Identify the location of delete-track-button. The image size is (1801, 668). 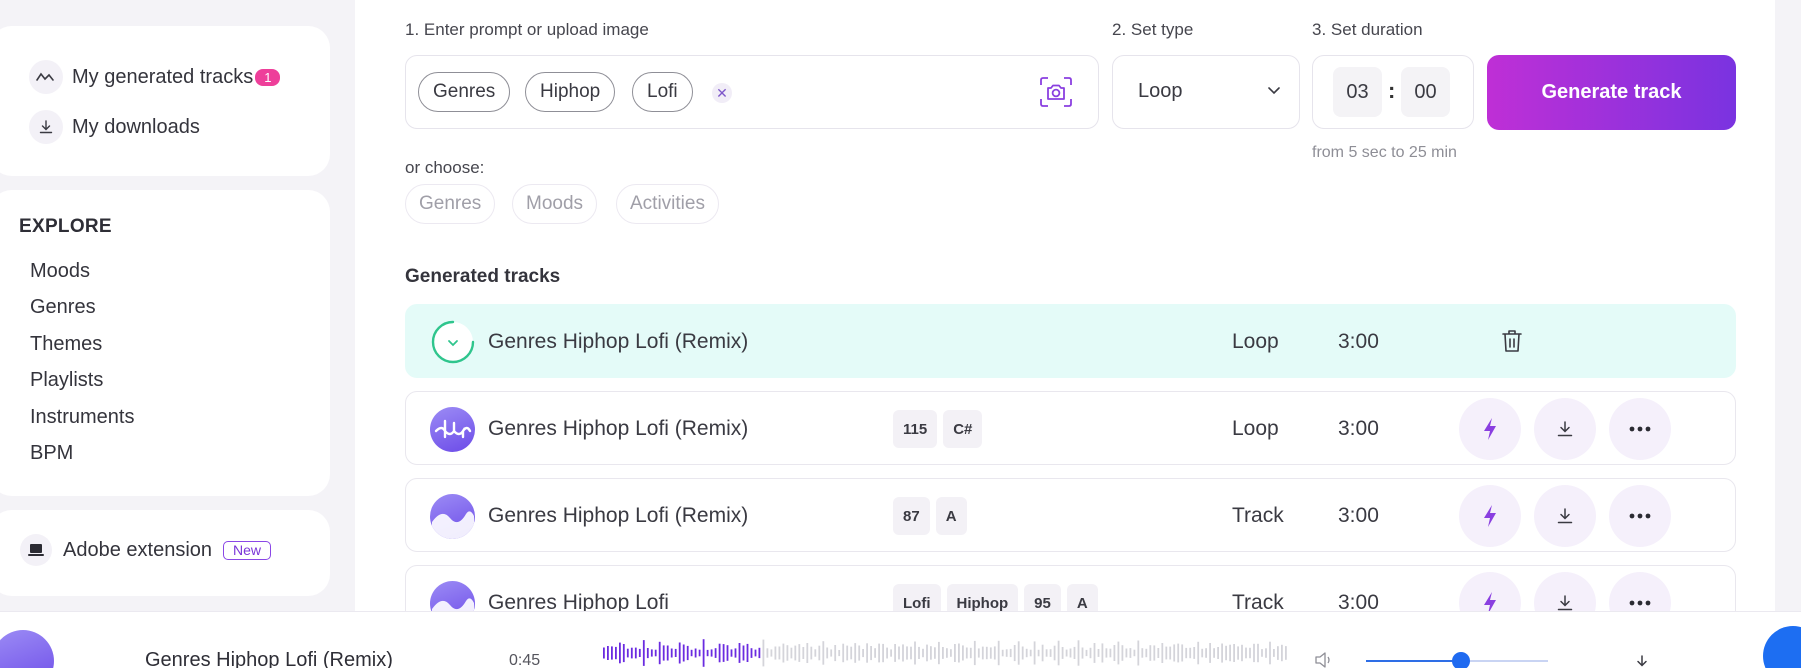
(1512, 343).